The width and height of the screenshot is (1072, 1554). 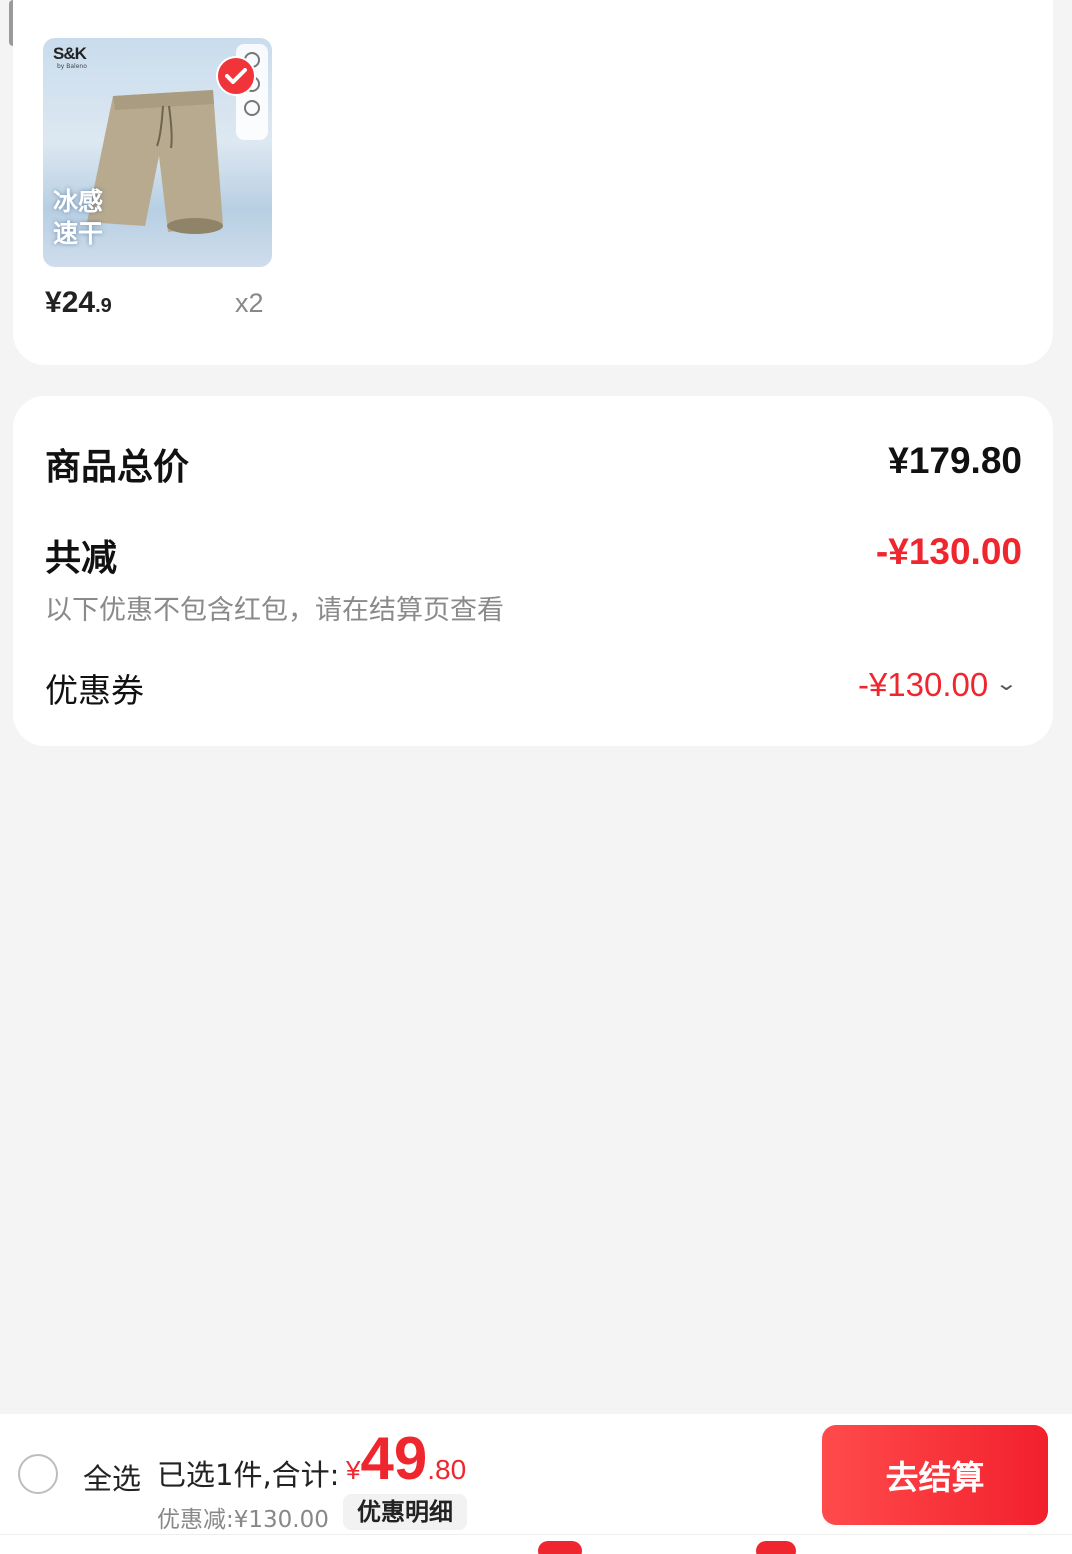 I want to click on item-price: ¥24.9, so click(x=78, y=303).